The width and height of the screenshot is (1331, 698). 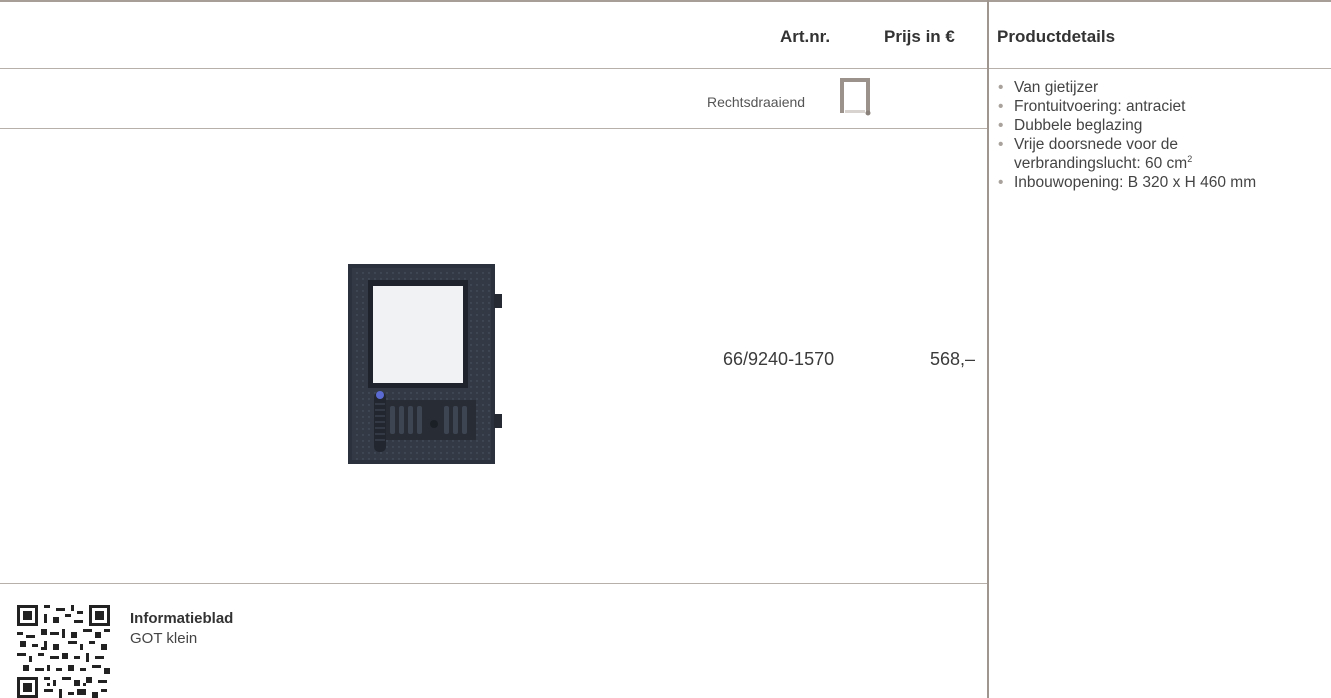 I want to click on details-divider, so click(x=1160, y=68).